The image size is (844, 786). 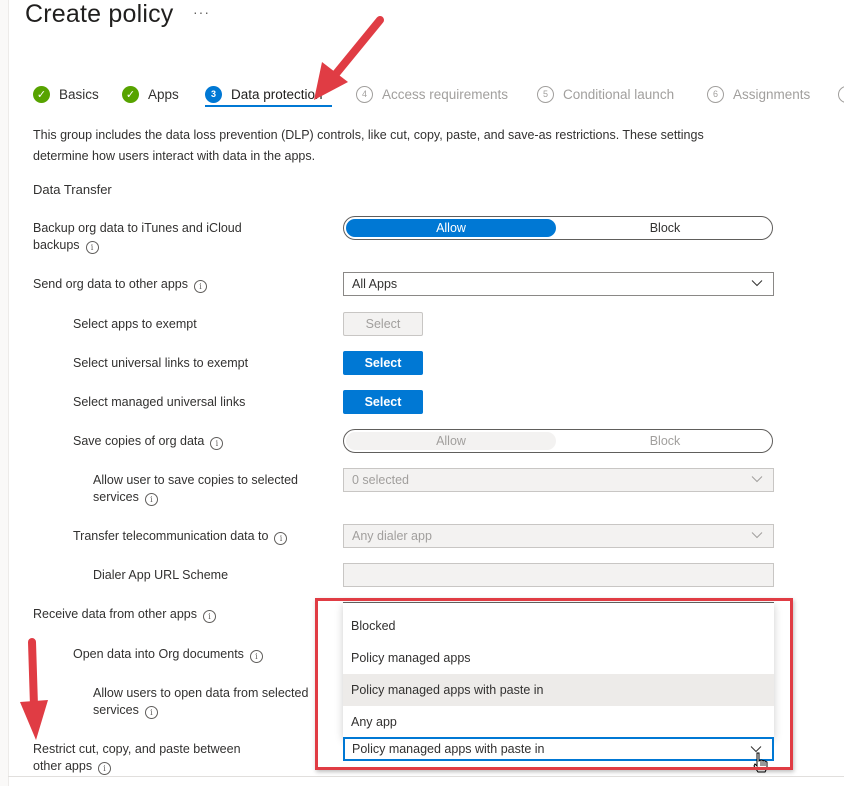 I want to click on tab-conditional-launch: 5 Conditional launch, so click(x=605, y=94).